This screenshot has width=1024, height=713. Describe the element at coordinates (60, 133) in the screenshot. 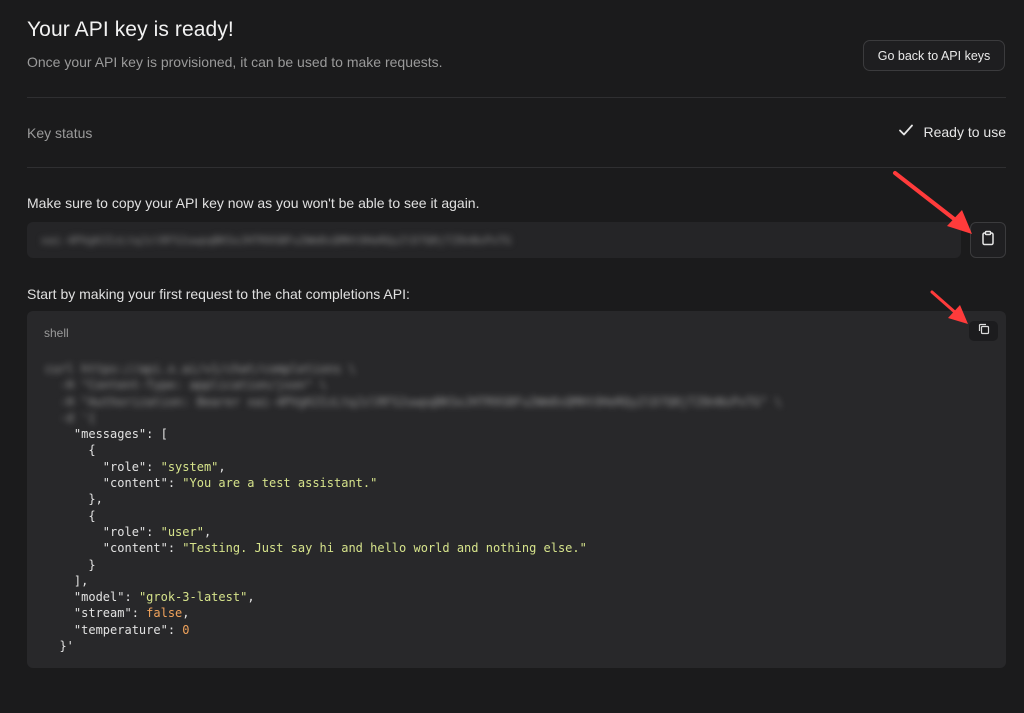

I see `key-status-label: Key status` at that location.